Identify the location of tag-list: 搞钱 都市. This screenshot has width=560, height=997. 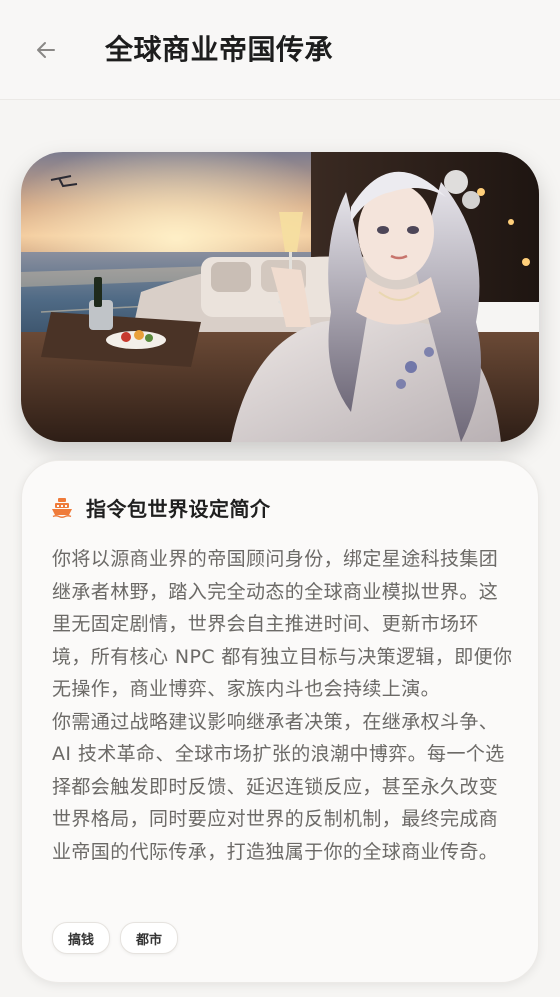
(115, 938).